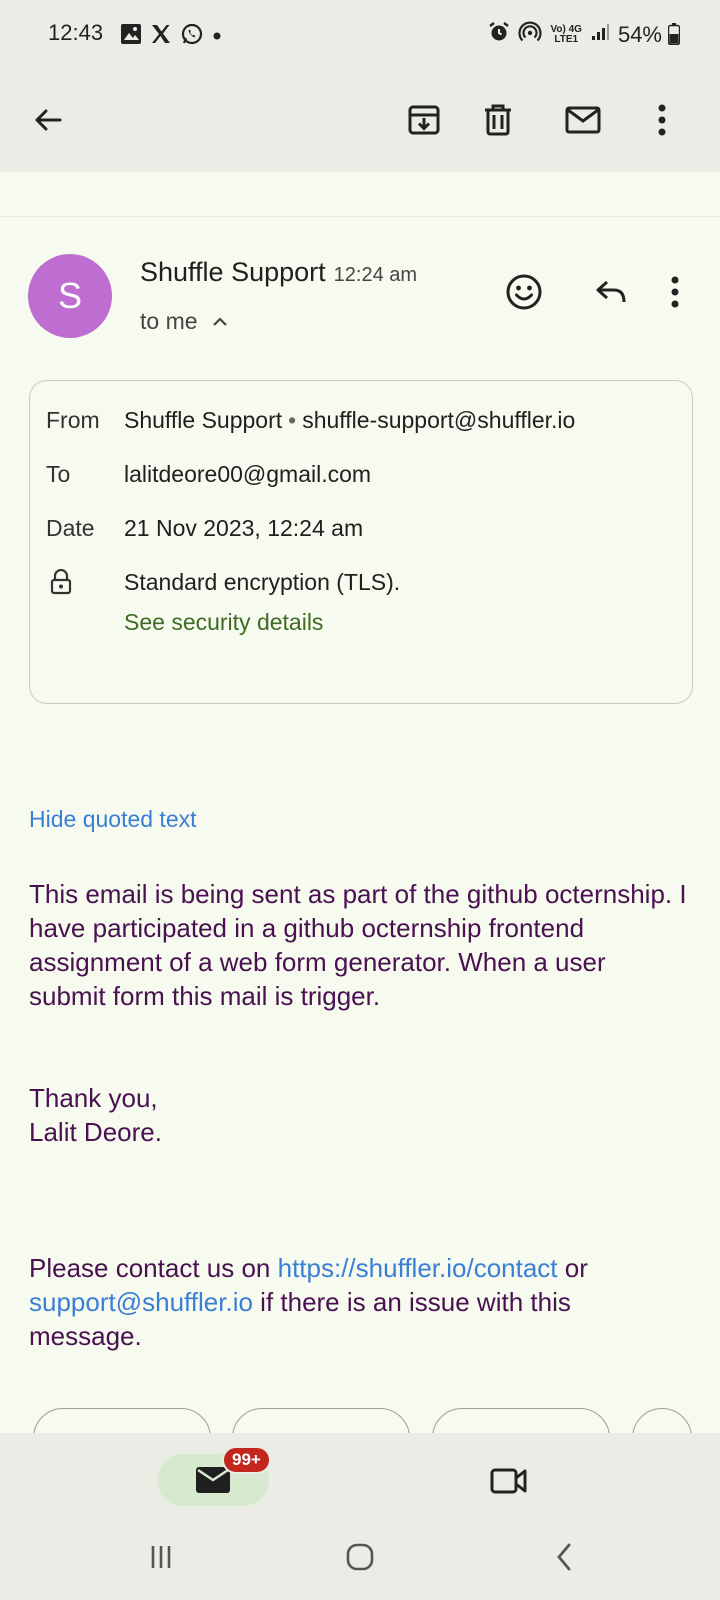 The height and width of the screenshot is (1600, 720). I want to click on battery-percent: 54%, so click(639, 34).